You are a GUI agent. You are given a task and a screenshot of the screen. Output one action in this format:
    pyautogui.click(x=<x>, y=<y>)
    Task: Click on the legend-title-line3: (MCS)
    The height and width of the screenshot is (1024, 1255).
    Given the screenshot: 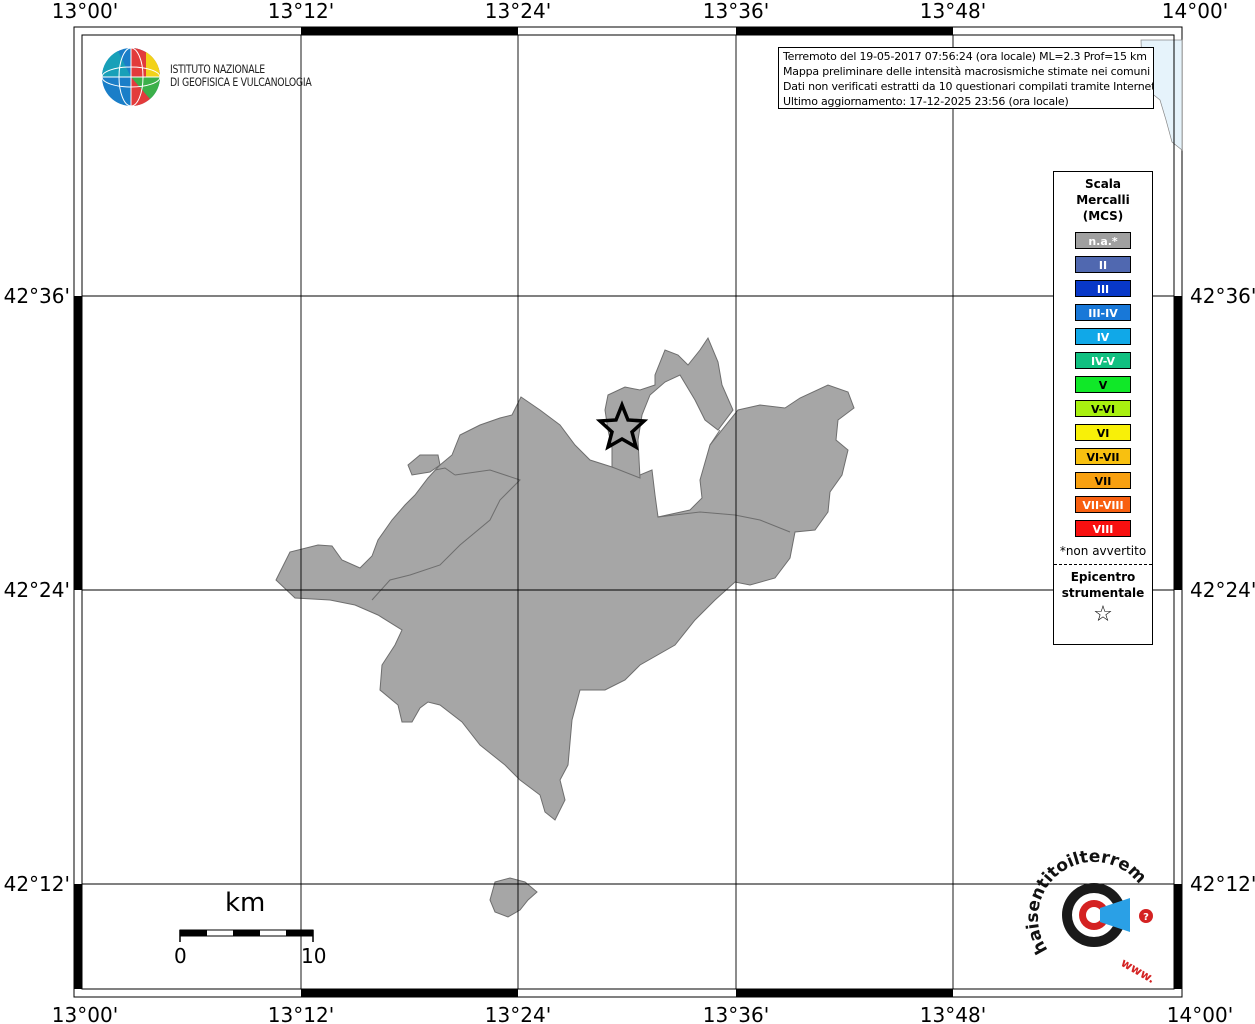 What is the action you would take?
    pyautogui.click(x=1103, y=216)
    